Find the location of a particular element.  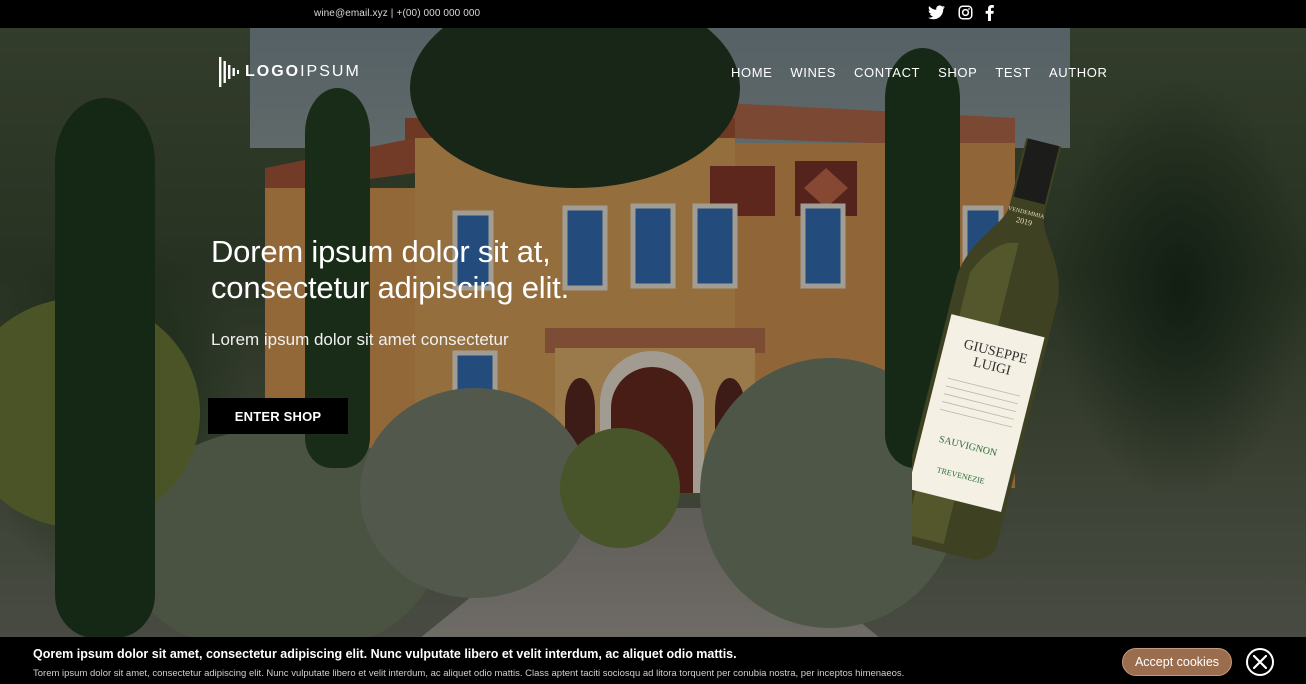

contact-info: wine@email.xyz | +(00) 000 000 000 is located at coordinates (397, 13).